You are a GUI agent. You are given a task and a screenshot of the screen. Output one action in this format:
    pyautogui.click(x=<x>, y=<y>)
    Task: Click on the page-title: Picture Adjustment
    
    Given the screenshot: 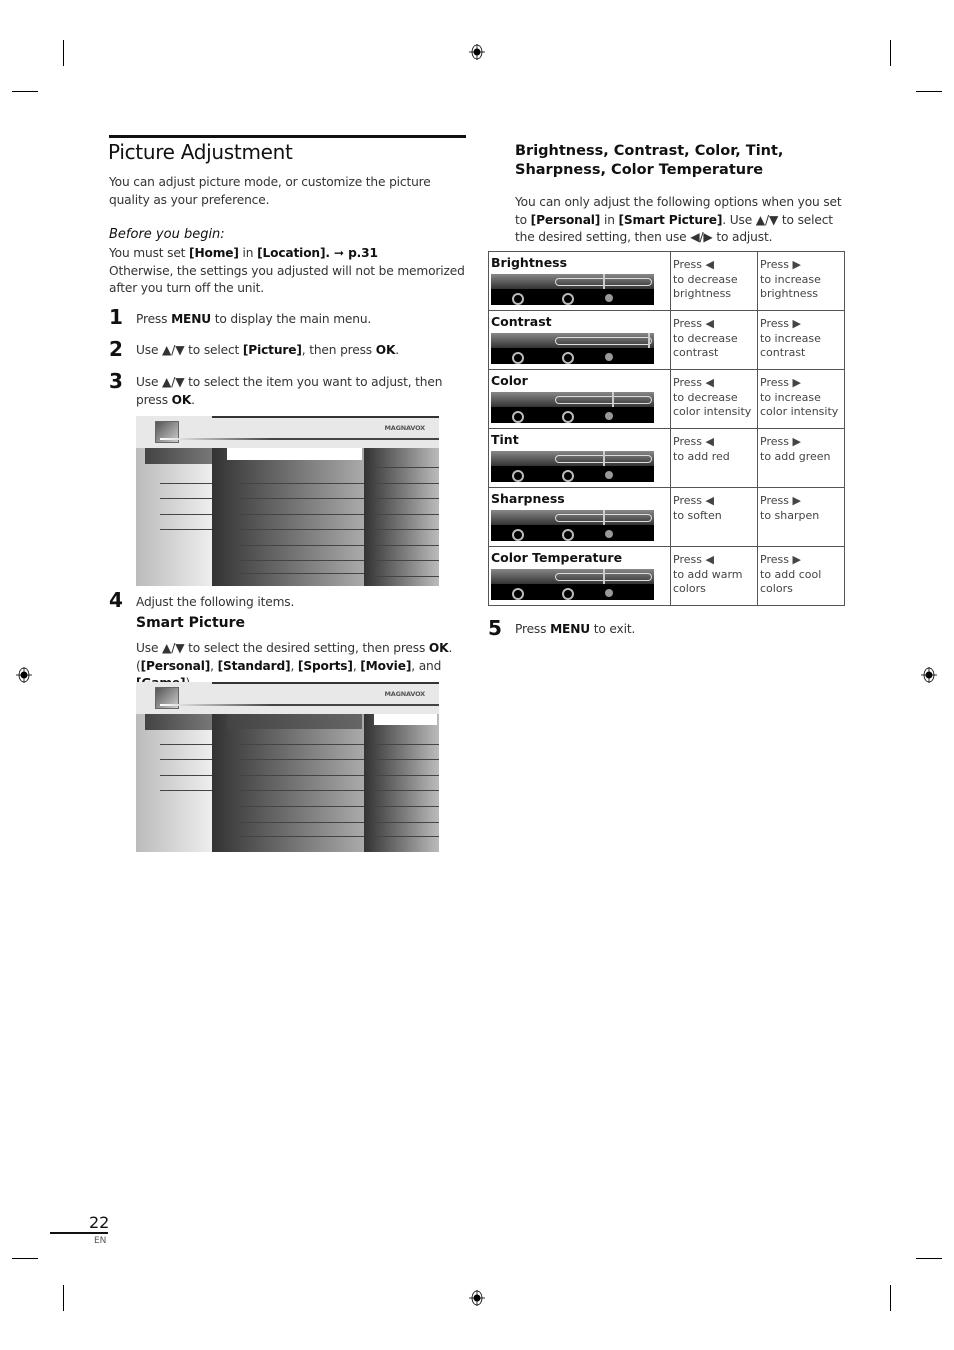 What is the action you would take?
    pyautogui.click(x=200, y=152)
    